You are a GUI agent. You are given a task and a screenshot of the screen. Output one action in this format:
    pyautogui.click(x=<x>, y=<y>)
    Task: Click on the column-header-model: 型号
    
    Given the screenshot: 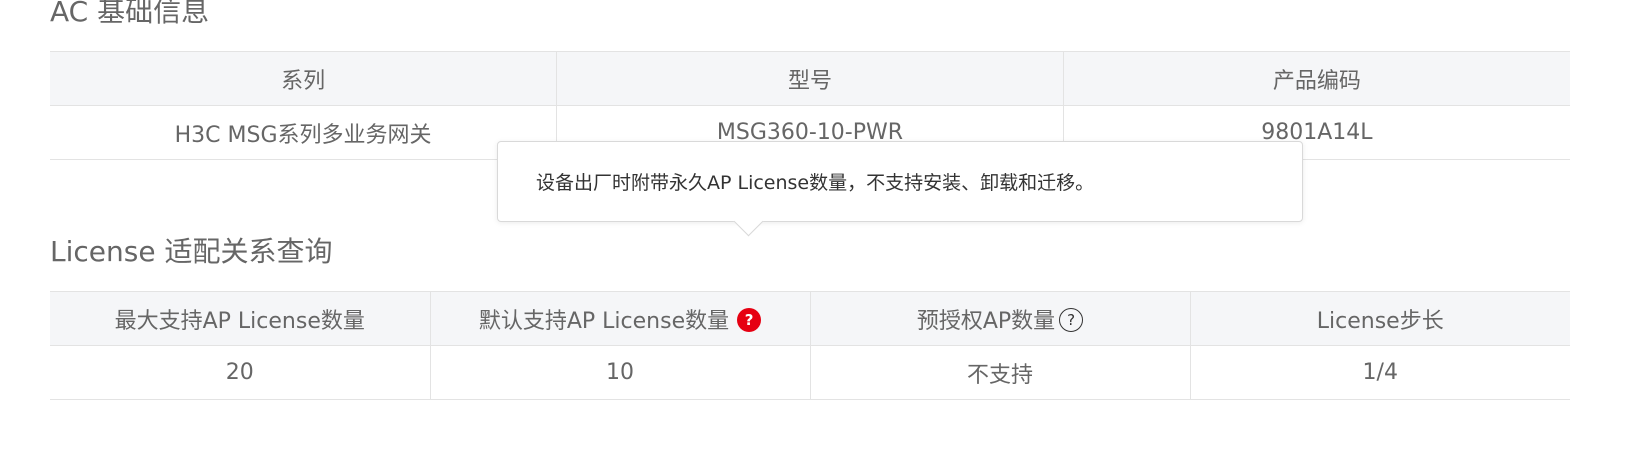 What is the action you would take?
    pyautogui.click(x=810, y=78)
    